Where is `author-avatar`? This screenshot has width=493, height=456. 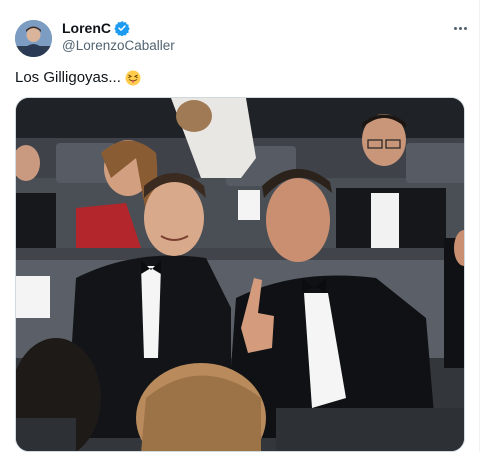 author-avatar is located at coordinates (33, 38).